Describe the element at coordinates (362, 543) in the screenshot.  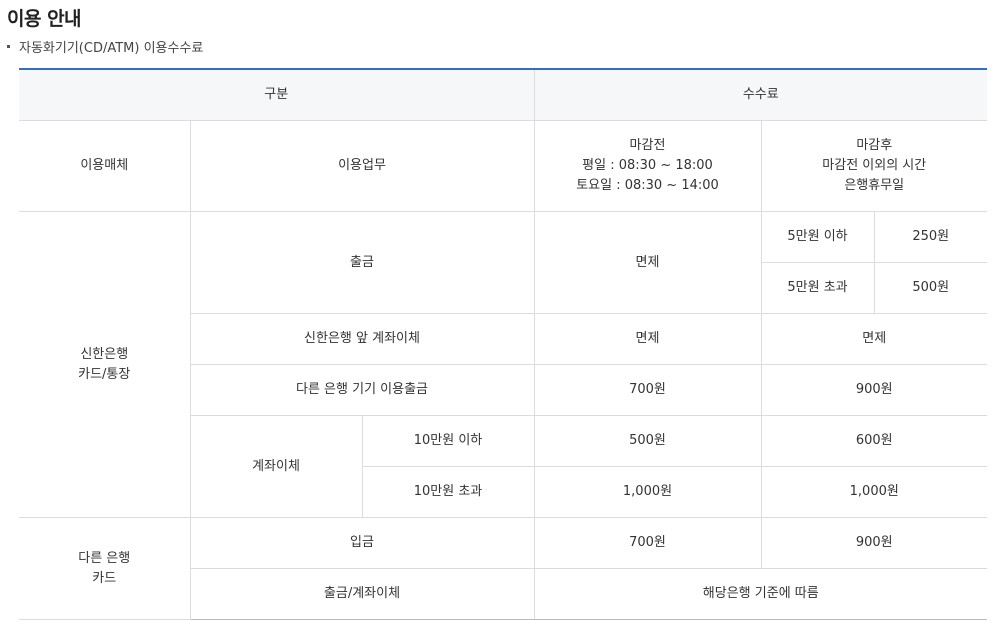
I see `service-deposit: 입금` at that location.